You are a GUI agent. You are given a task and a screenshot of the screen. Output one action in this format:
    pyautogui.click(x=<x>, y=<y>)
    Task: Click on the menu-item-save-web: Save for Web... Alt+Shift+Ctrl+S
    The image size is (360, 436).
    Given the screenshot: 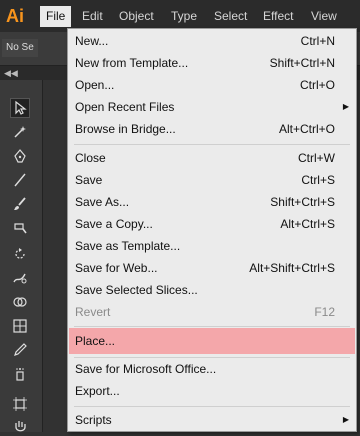 What is the action you would take?
    pyautogui.click(x=212, y=268)
    